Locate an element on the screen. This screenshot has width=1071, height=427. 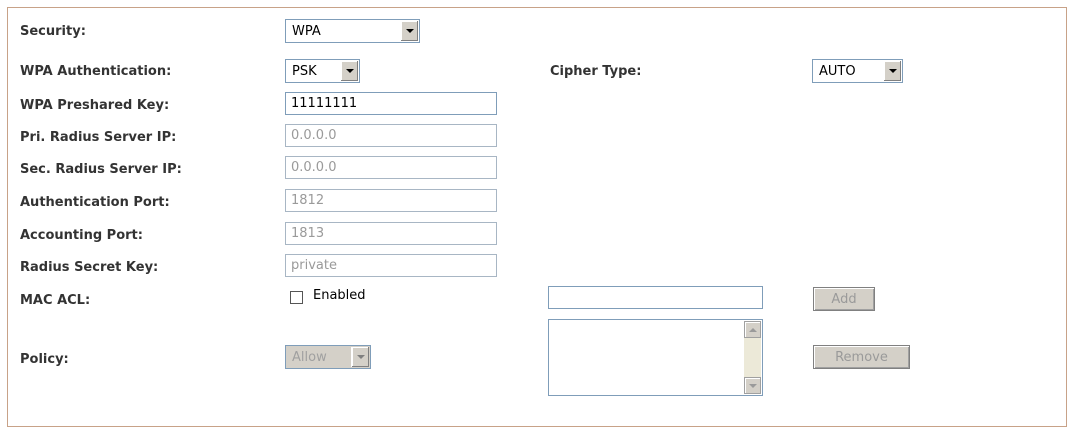
security-label: Security: is located at coordinates (53, 31).